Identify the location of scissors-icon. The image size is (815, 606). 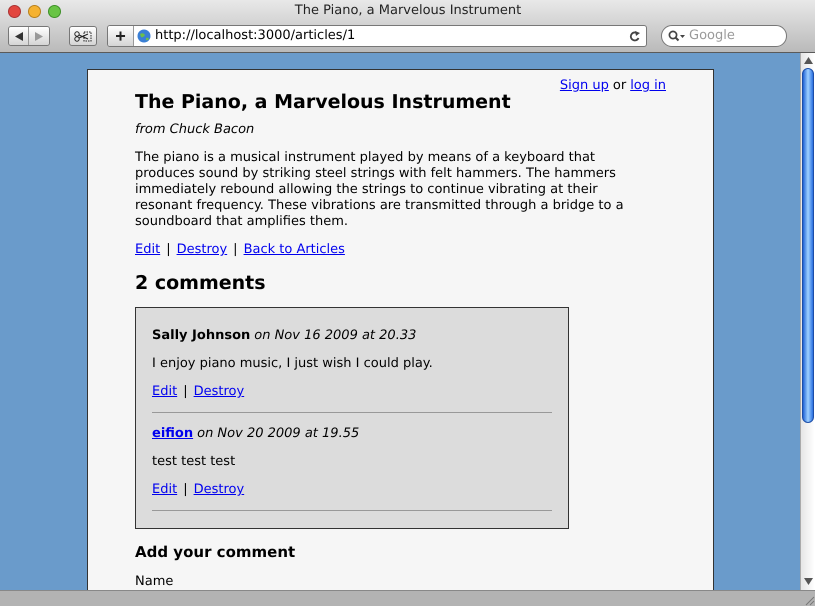
(83, 36).